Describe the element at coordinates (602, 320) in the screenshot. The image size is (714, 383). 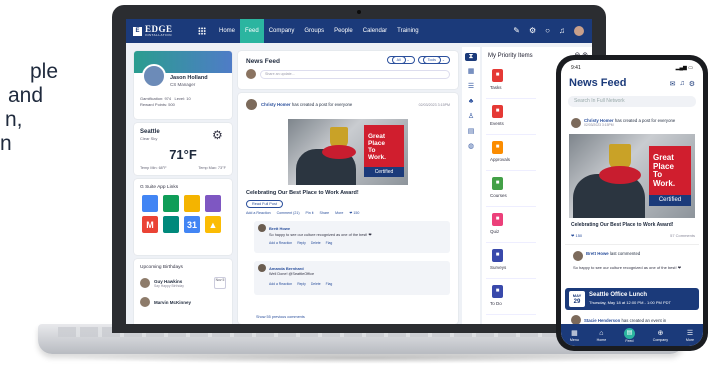
I see `next-author: Stacie Henderson` at that location.